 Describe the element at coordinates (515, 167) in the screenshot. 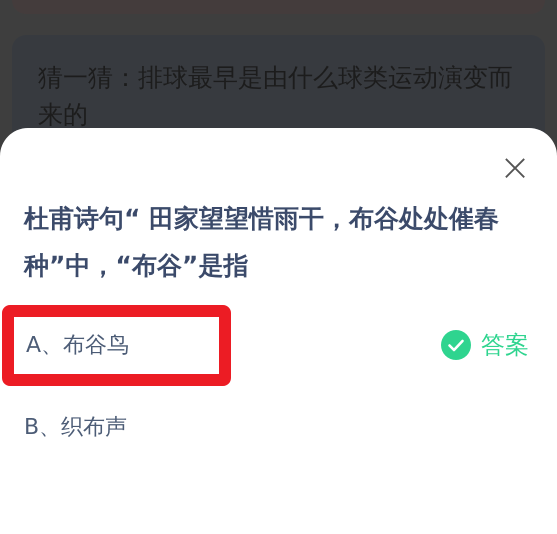

I see `close-button: ×` at that location.